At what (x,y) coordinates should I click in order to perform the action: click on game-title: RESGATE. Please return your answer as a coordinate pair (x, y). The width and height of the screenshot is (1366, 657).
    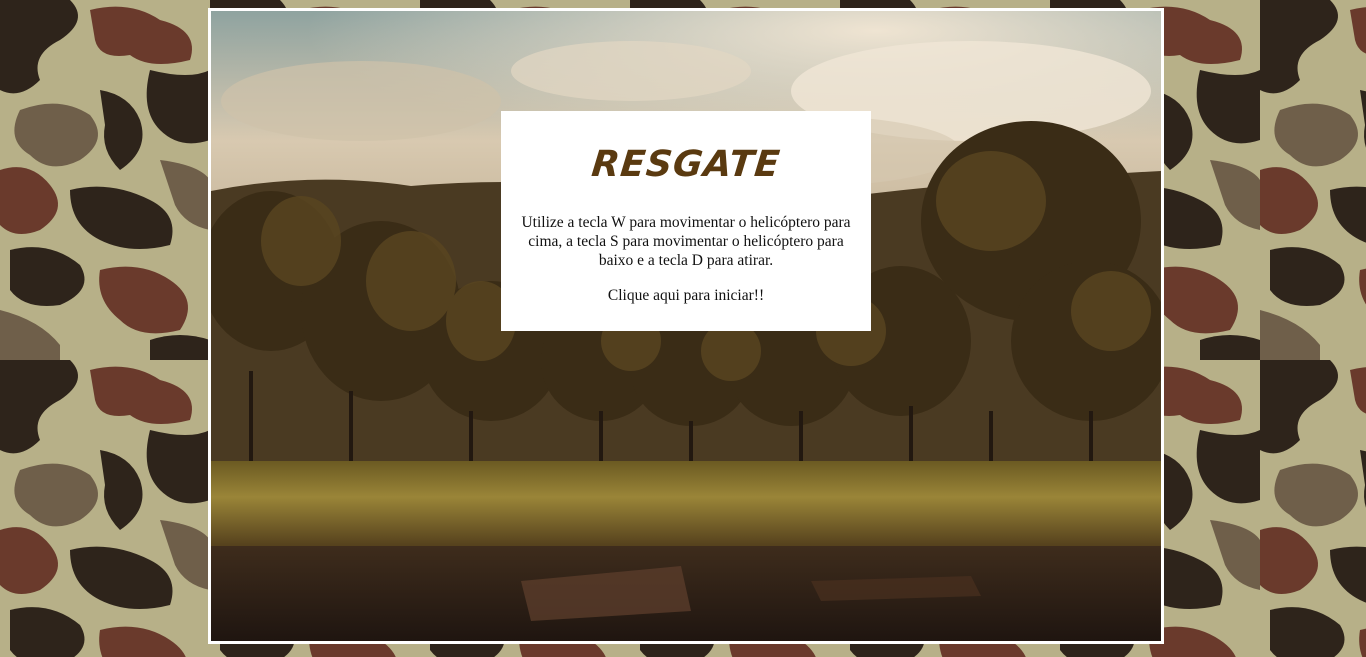
    Looking at the image, I should click on (686, 164).